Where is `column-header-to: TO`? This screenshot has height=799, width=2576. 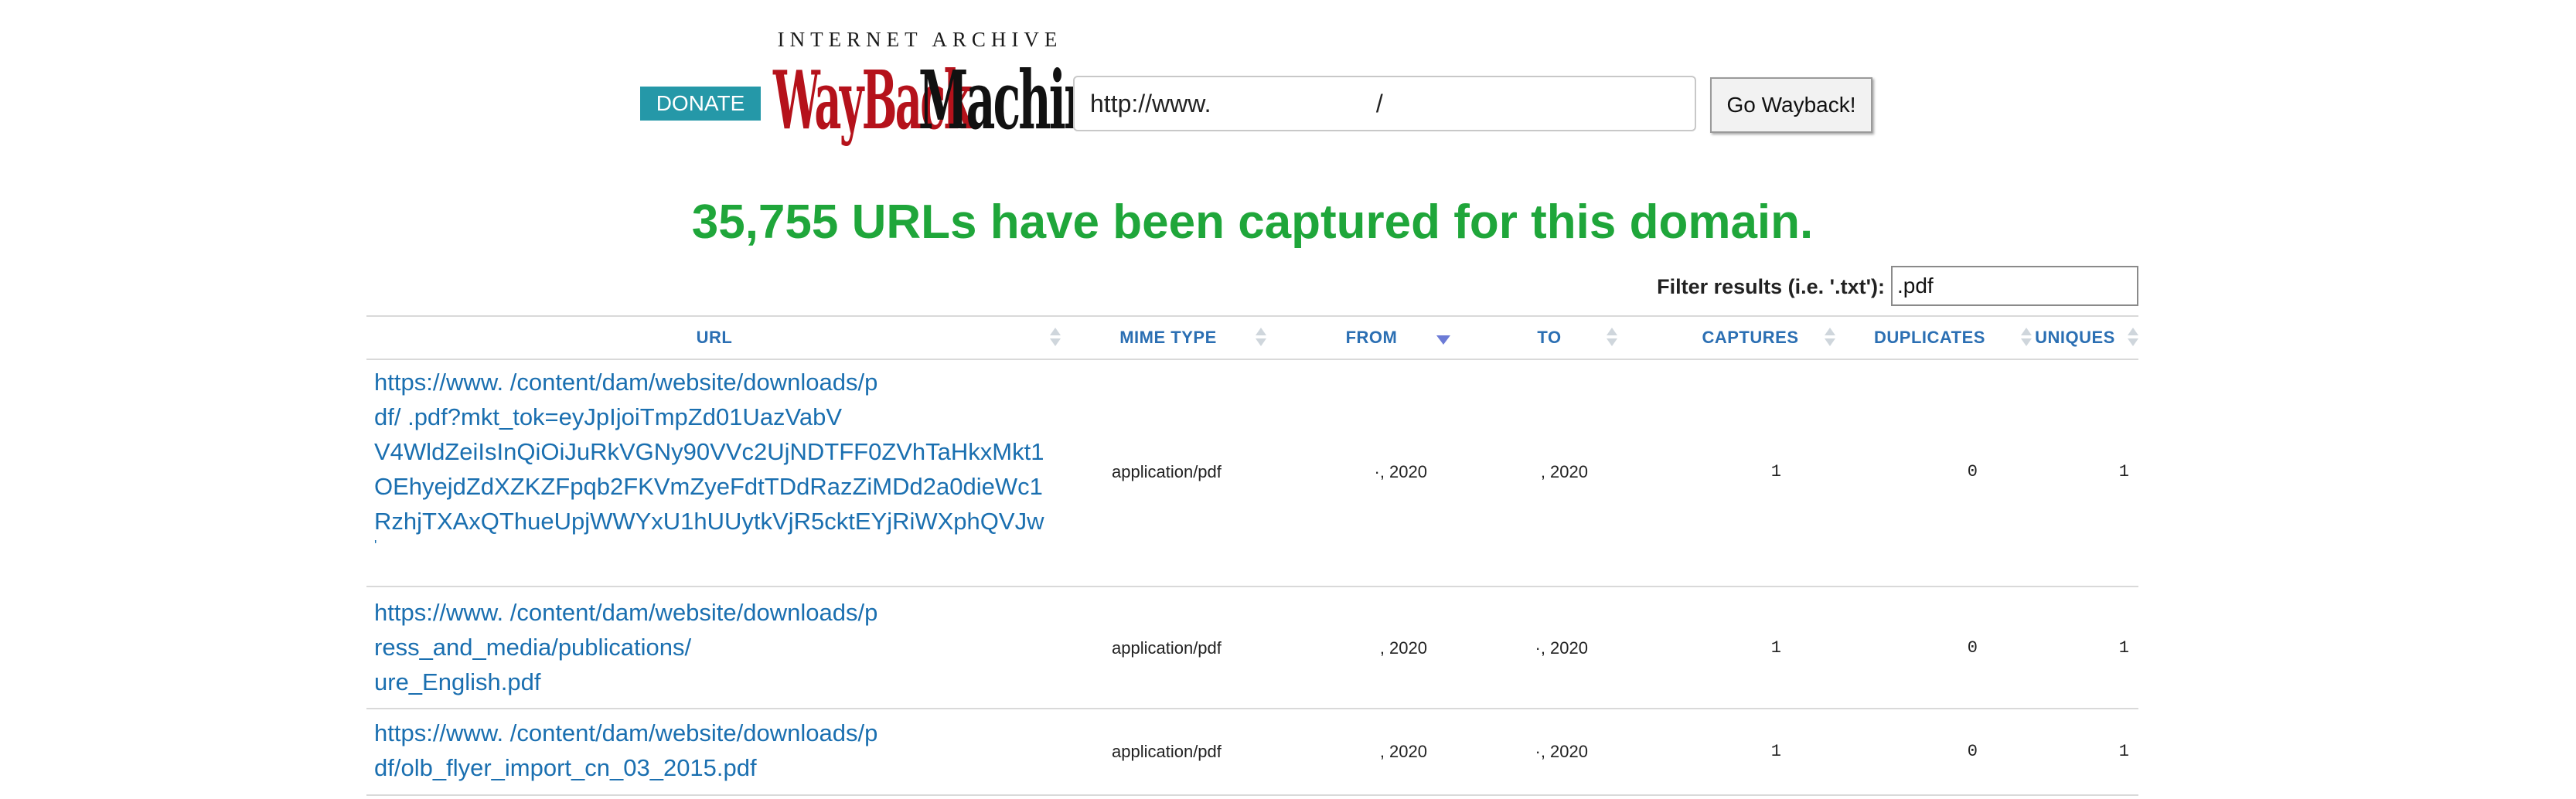 column-header-to: TO is located at coordinates (1556, 338).